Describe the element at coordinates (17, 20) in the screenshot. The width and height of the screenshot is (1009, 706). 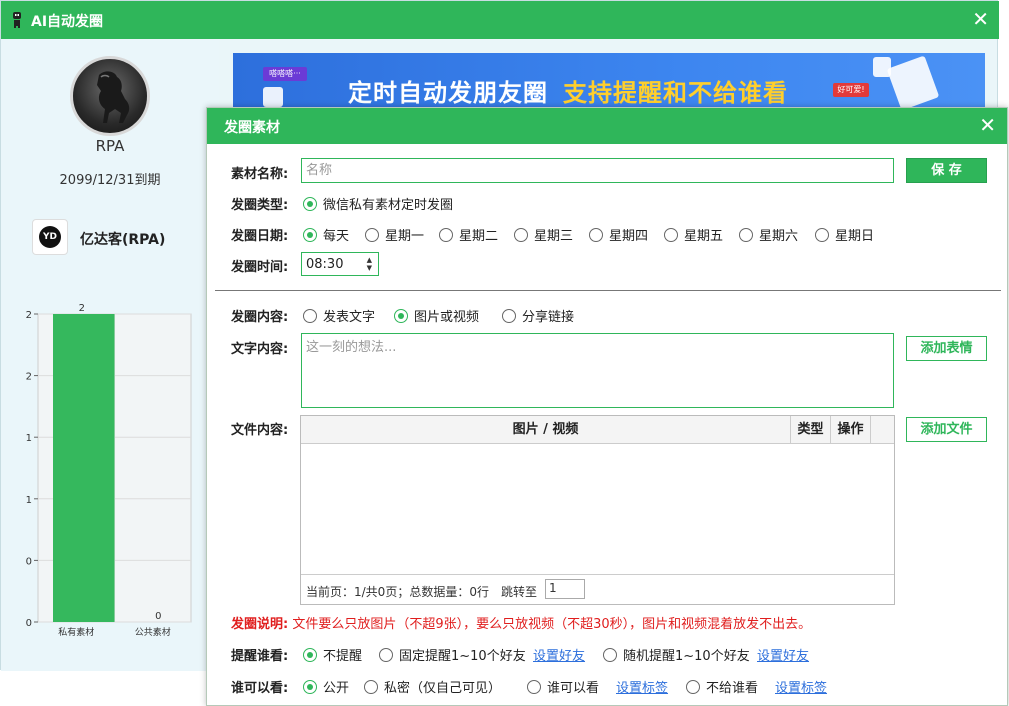
I see `robot-icon` at that location.